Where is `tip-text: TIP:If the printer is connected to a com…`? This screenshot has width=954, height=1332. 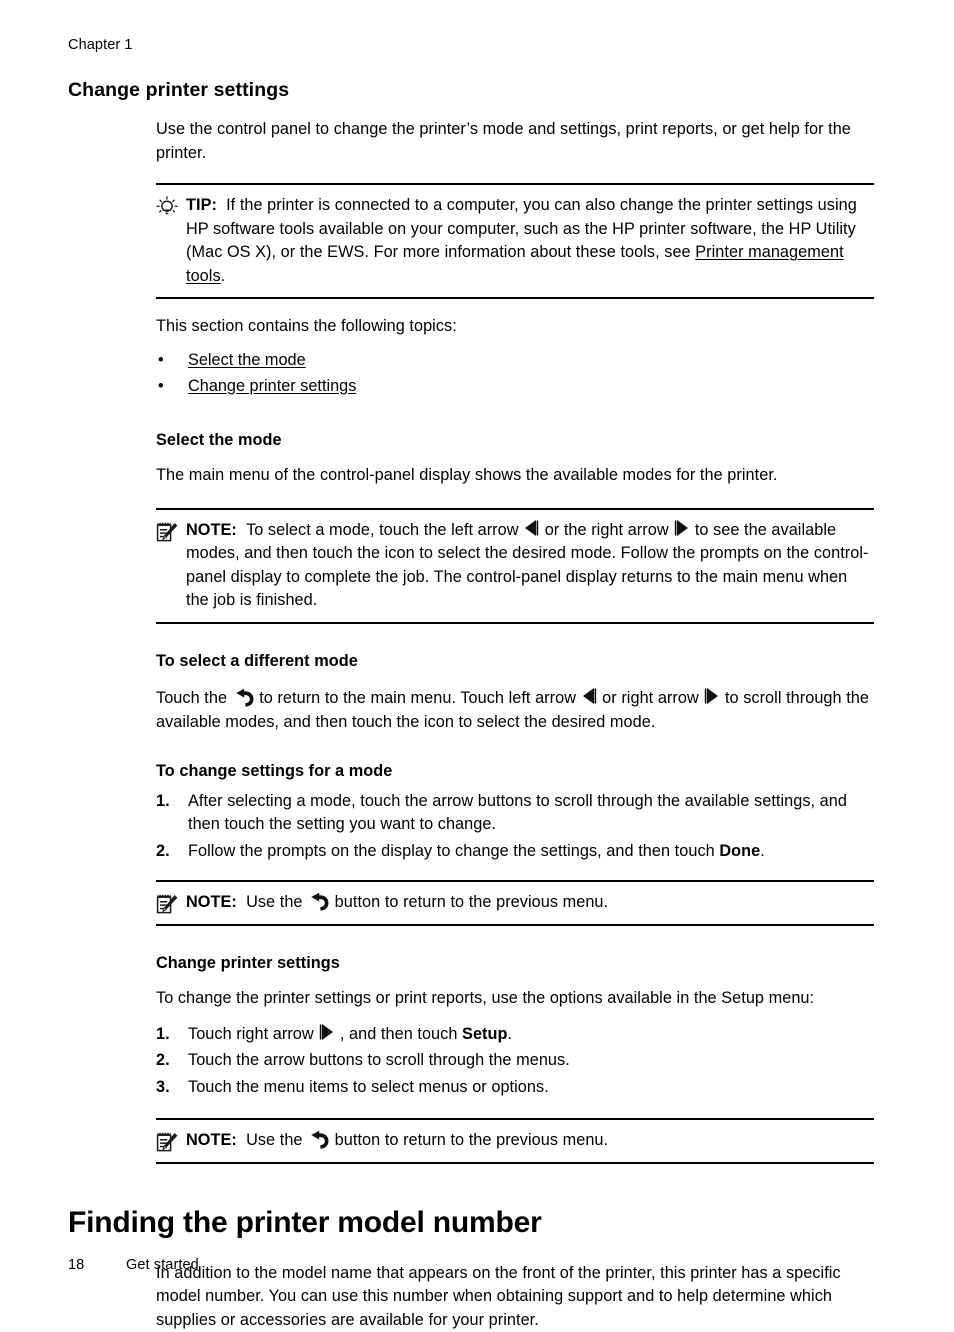 tip-text: TIP:If the printer is connected to a com… is located at coordinates (530, 241).